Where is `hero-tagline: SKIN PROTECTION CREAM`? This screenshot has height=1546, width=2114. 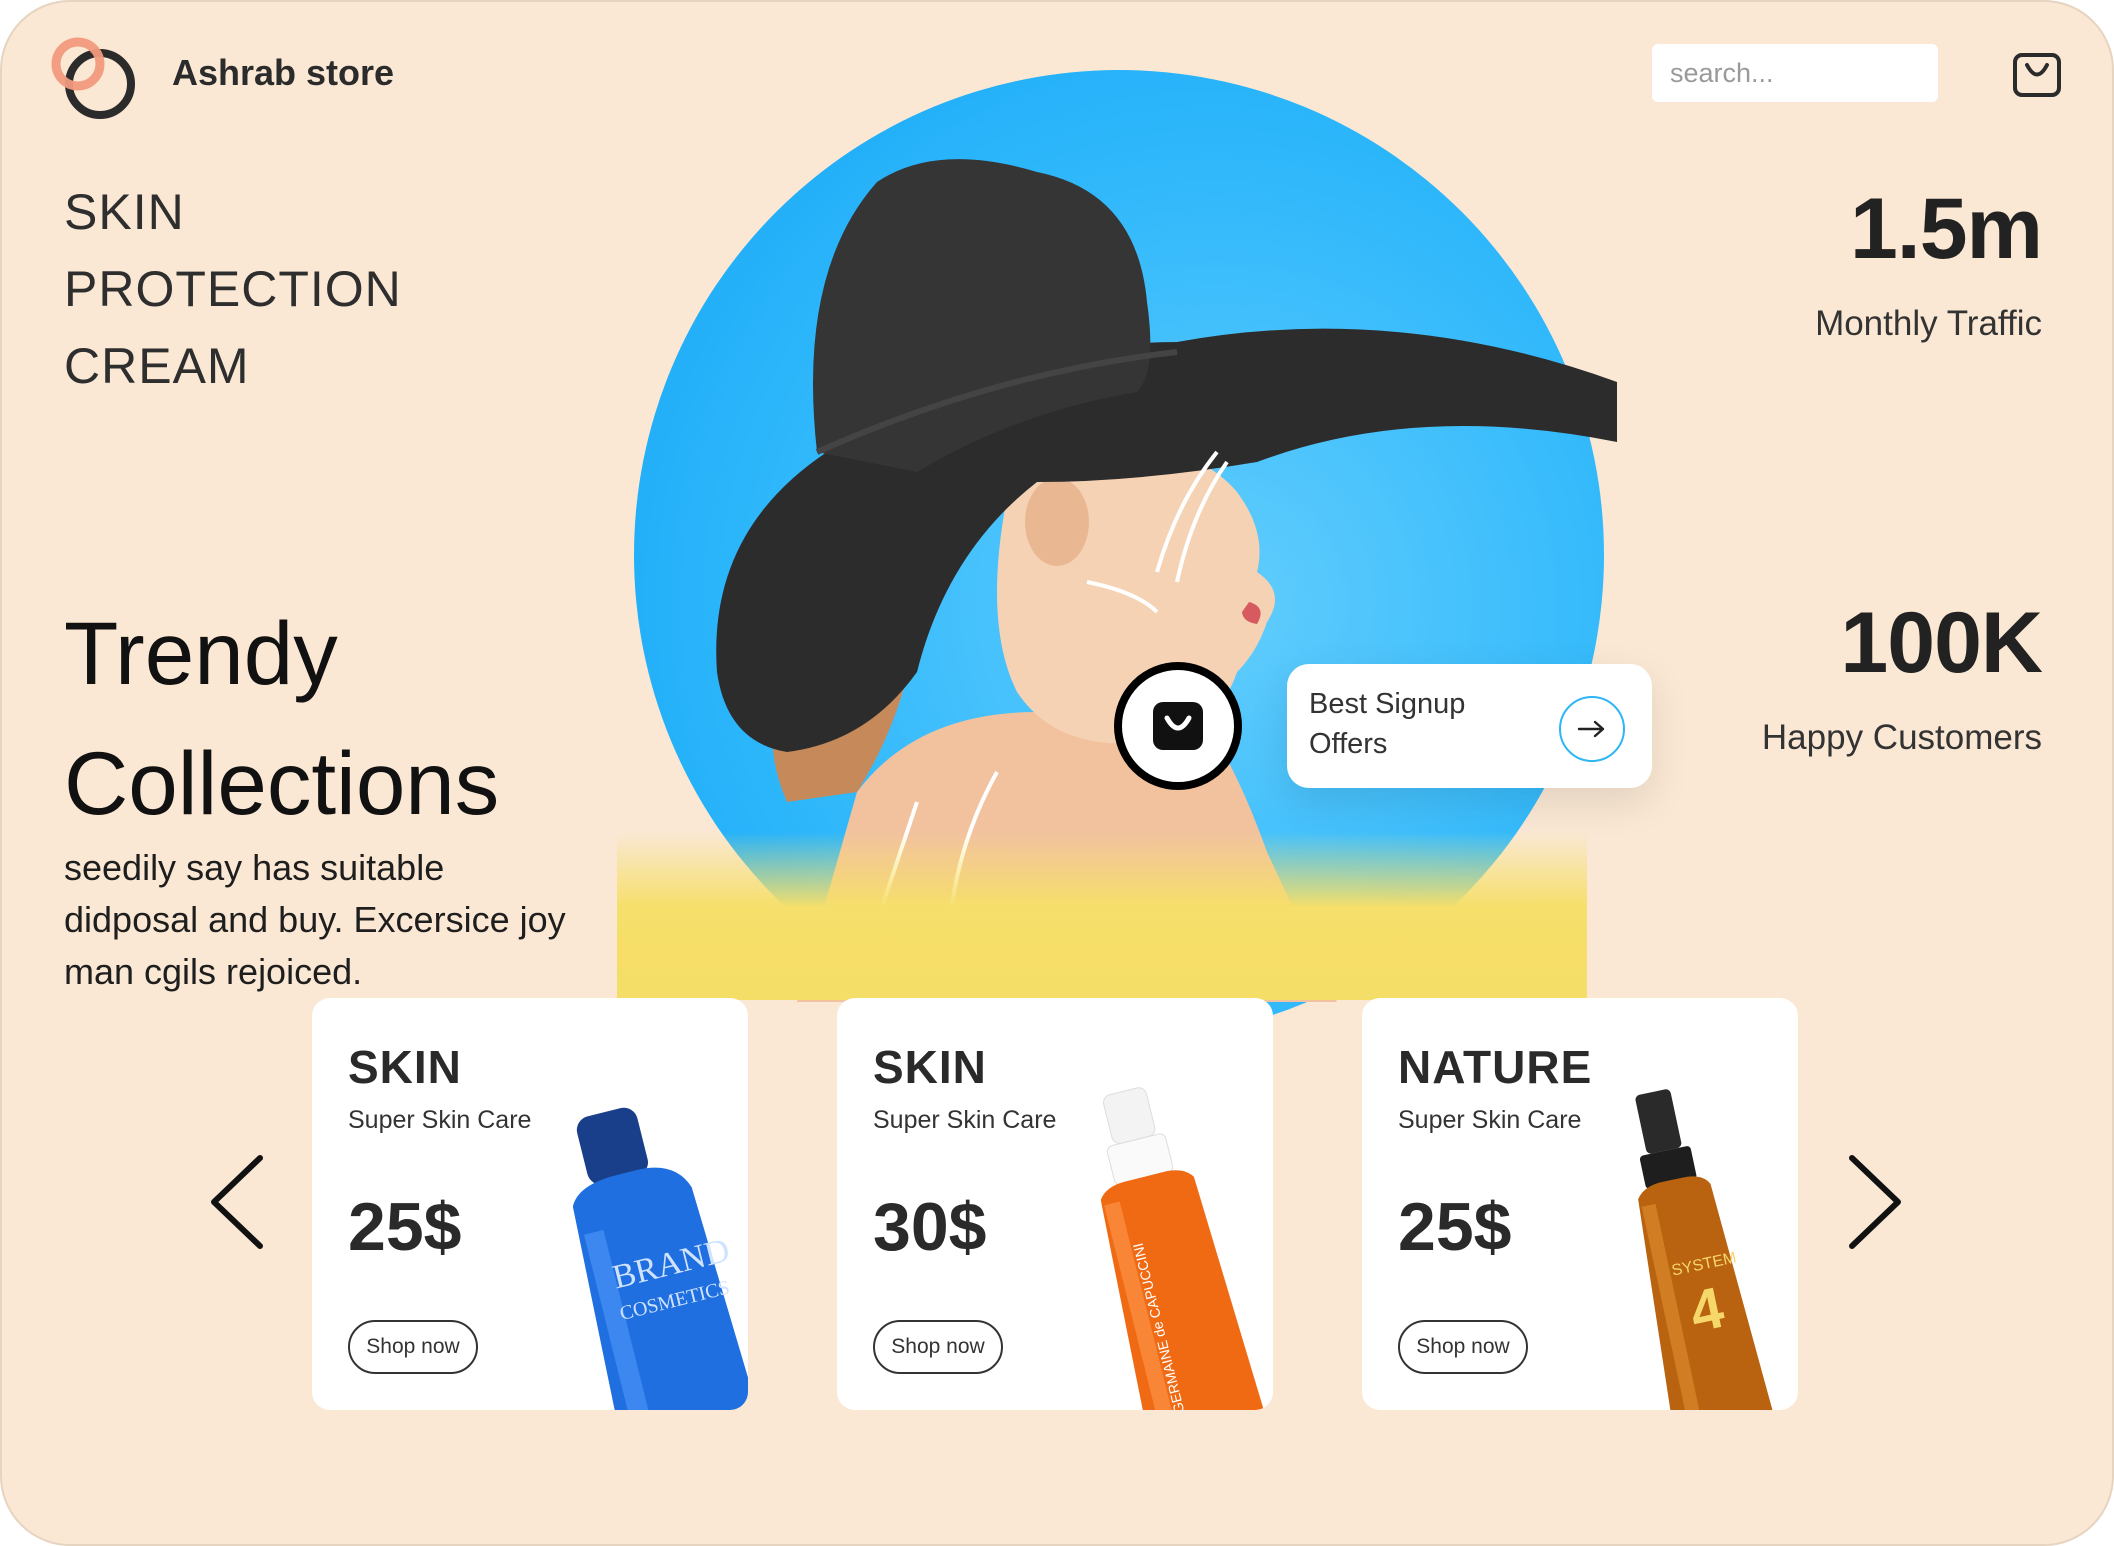 hero-tagline: SKIN PROTECTION CREAM is located at coordinates (233, 289).